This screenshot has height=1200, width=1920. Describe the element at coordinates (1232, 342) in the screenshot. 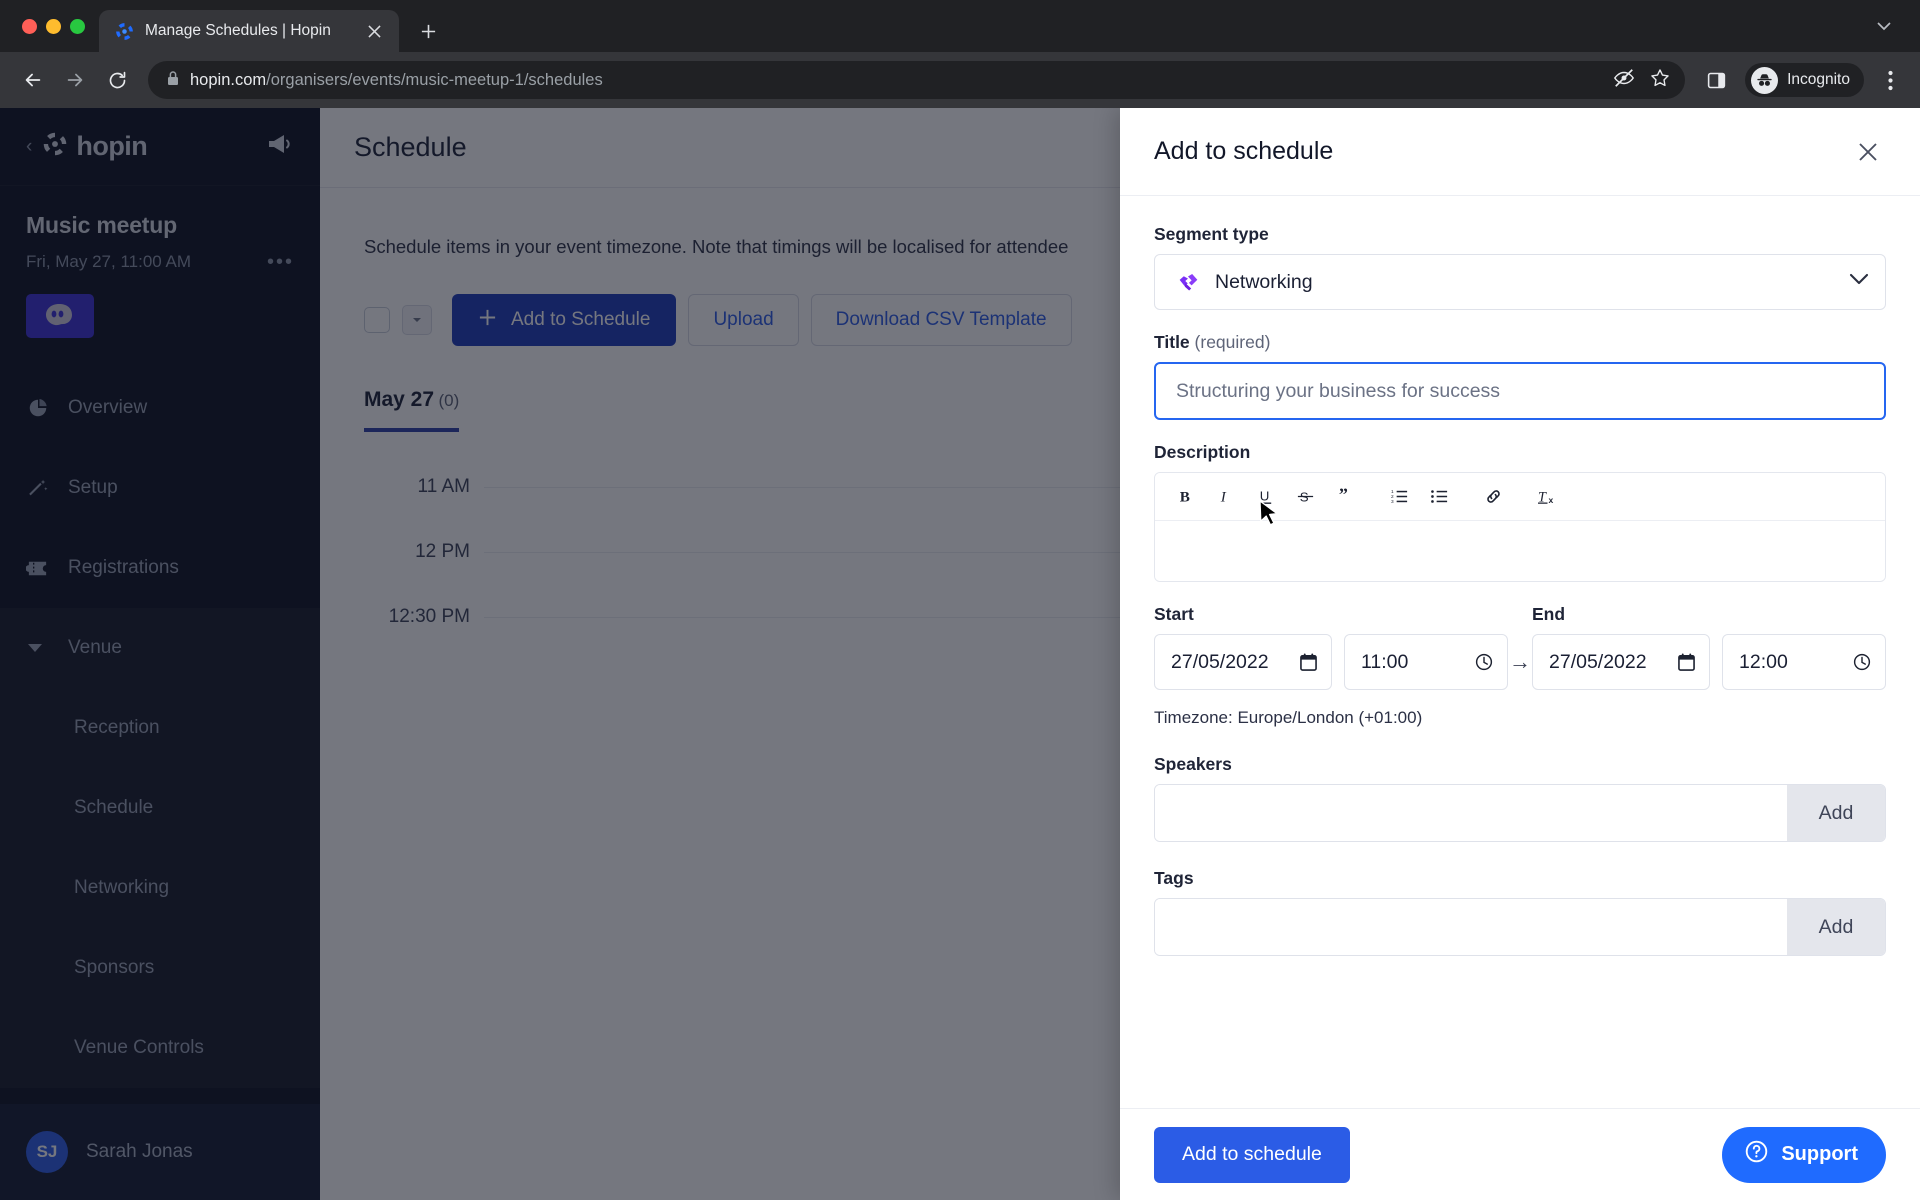

I see `title-required-note: (required)` at that location.